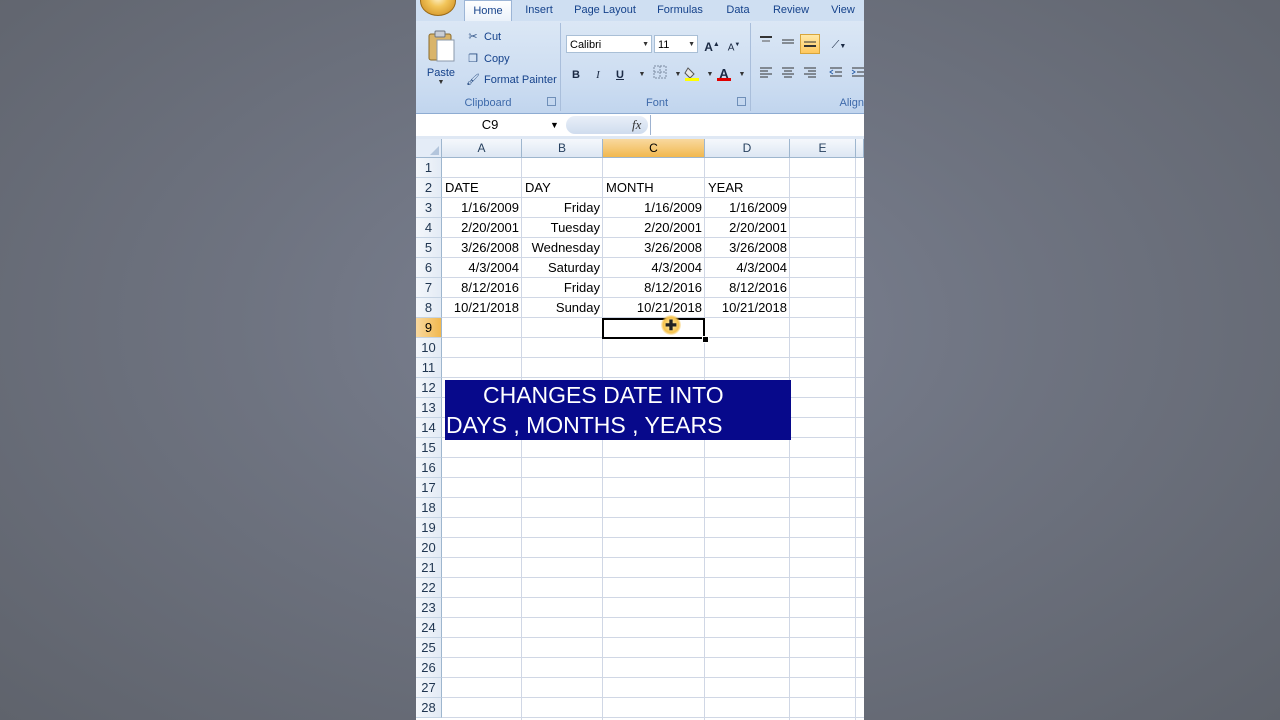 The image size is (1280, 720). What do you see at coordinates (429, 288) in the screenshot?
I see `row-header-7: 7` at bounding box center [429, 288].